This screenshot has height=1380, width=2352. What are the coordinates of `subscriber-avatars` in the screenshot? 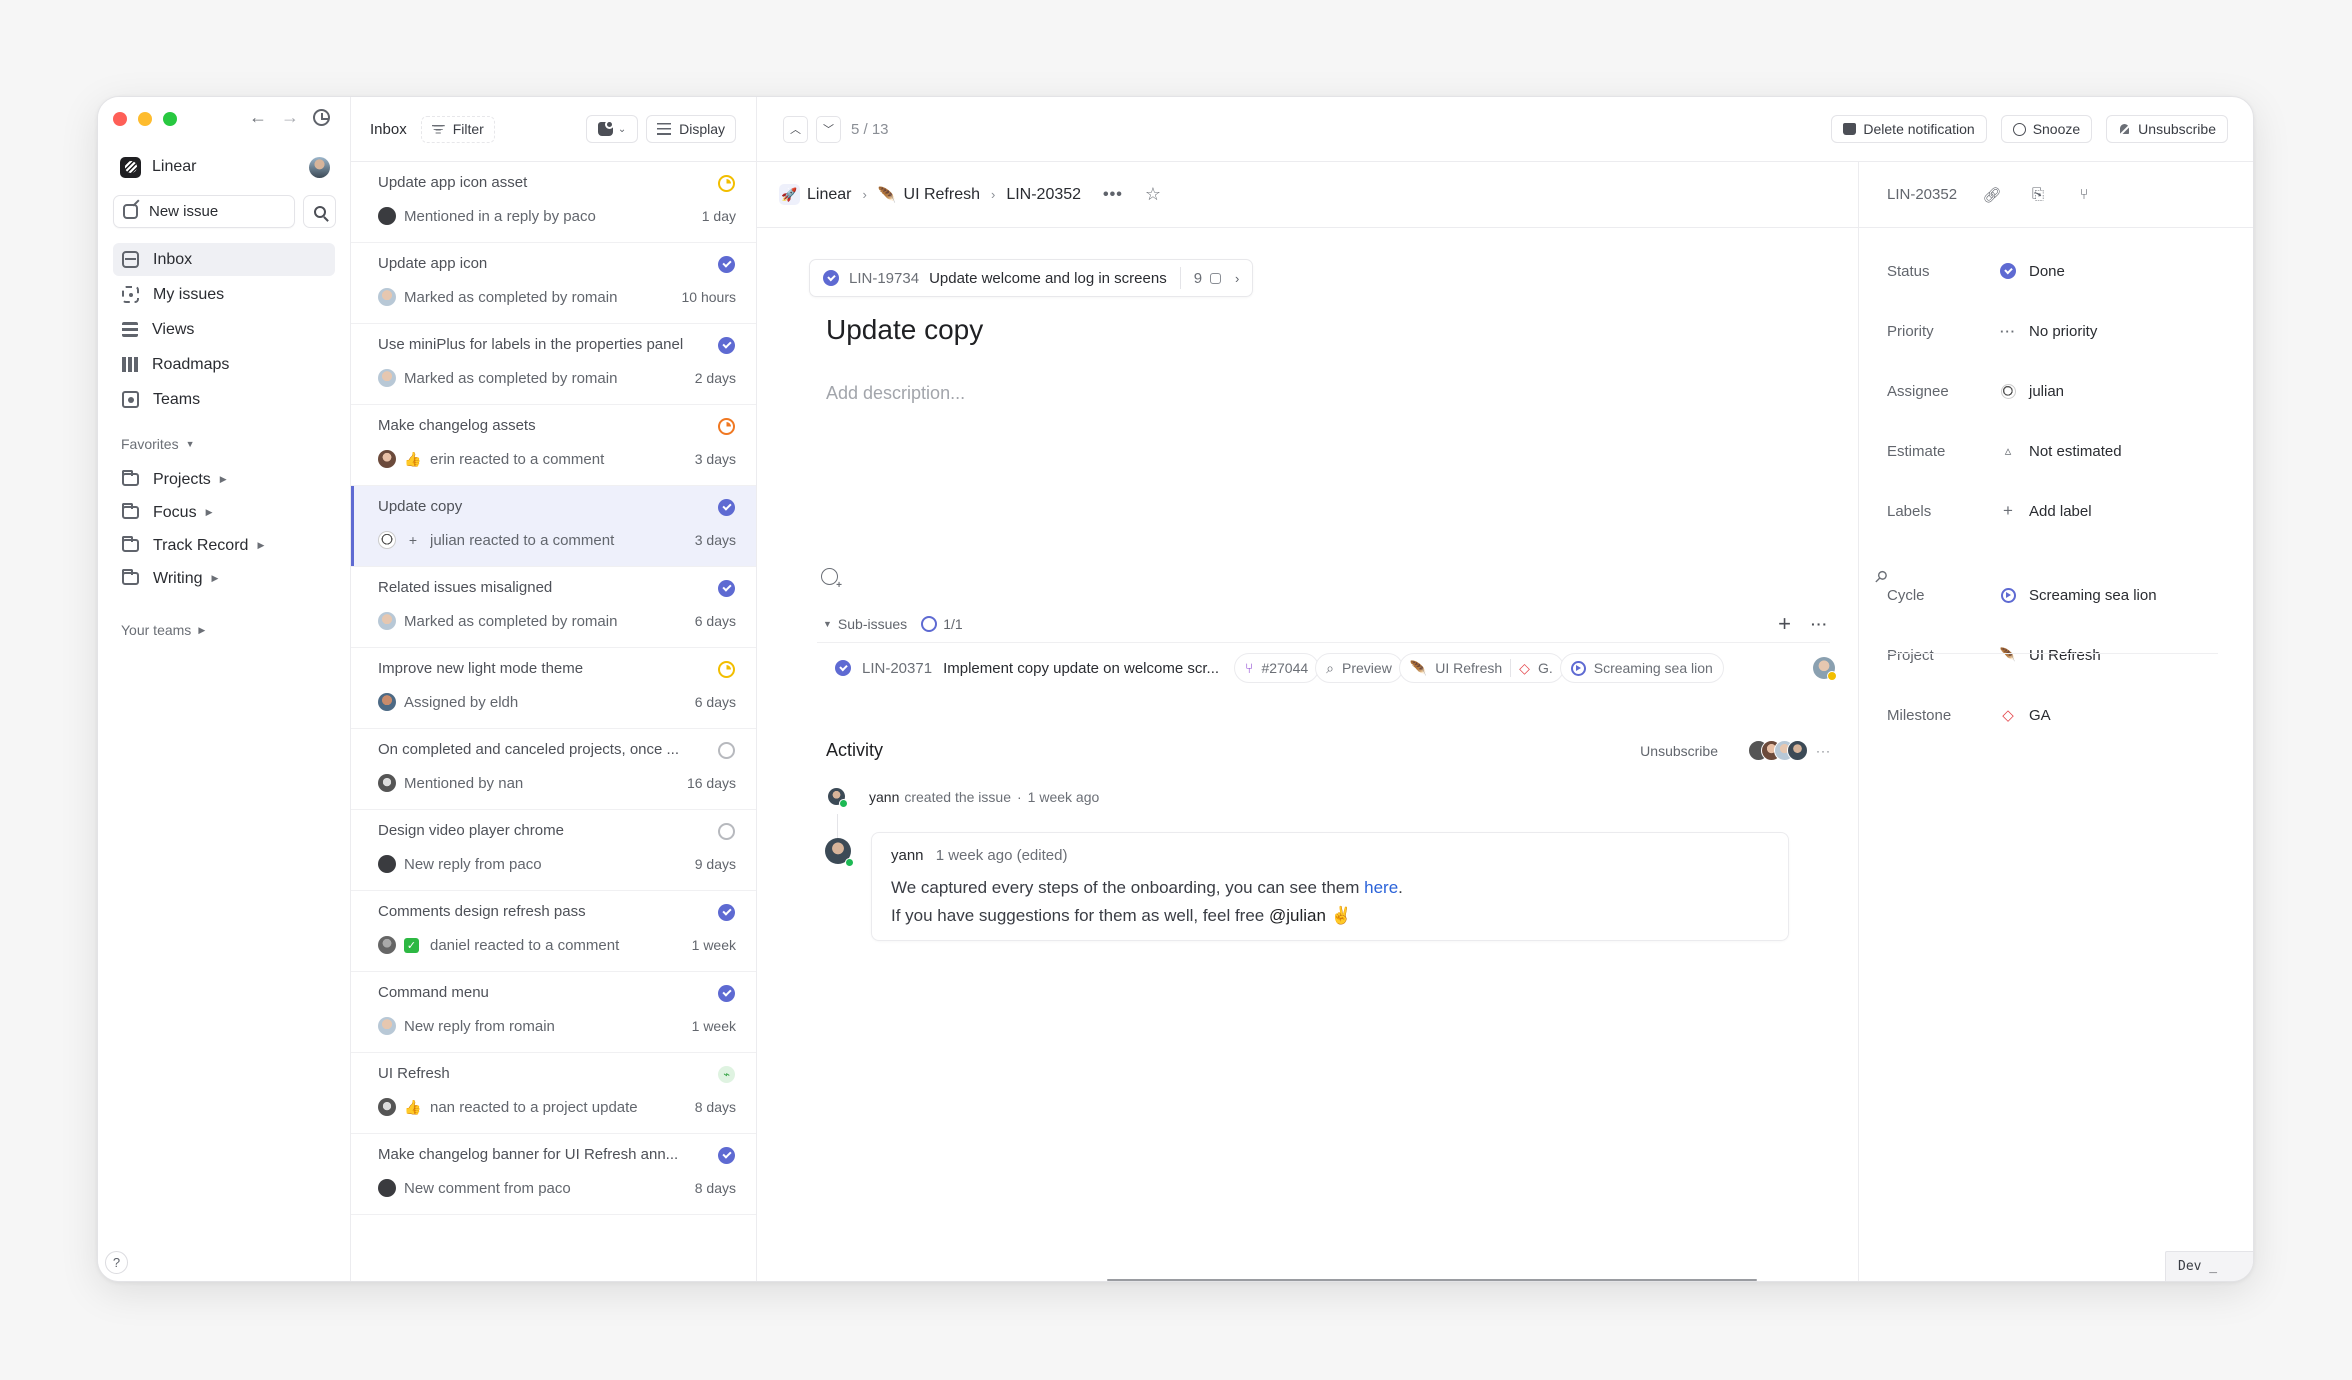 It's located at (1778, 750).